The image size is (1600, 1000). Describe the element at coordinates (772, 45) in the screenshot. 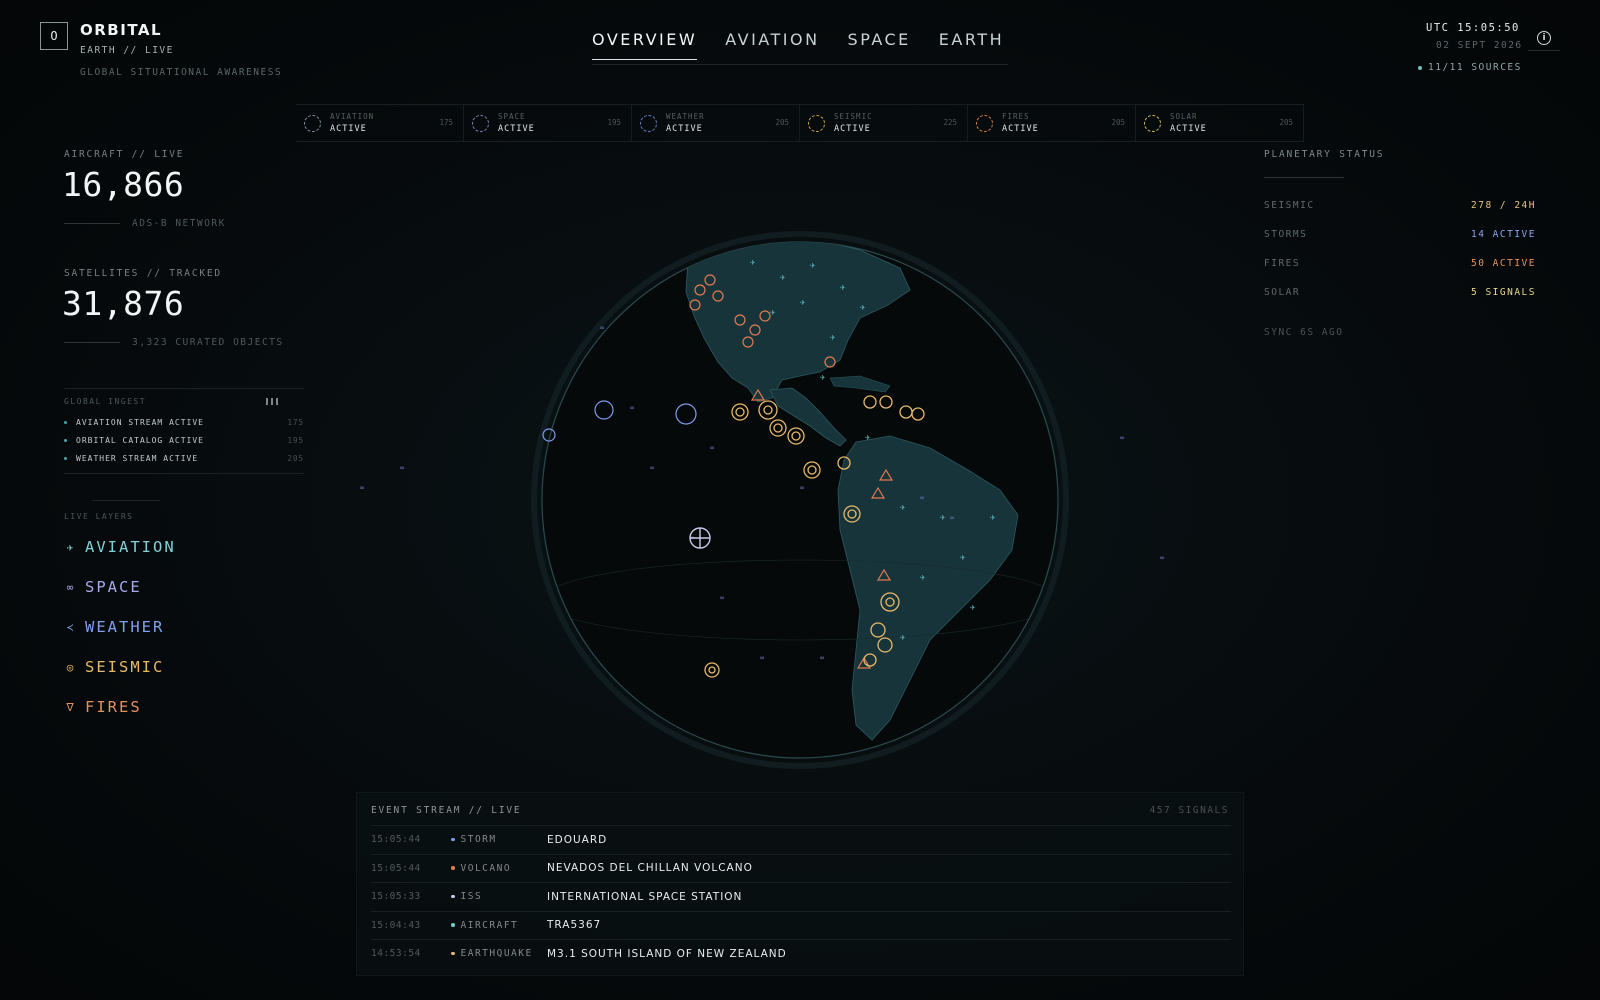

I see `tab-aviation: AVIATION` at that location.